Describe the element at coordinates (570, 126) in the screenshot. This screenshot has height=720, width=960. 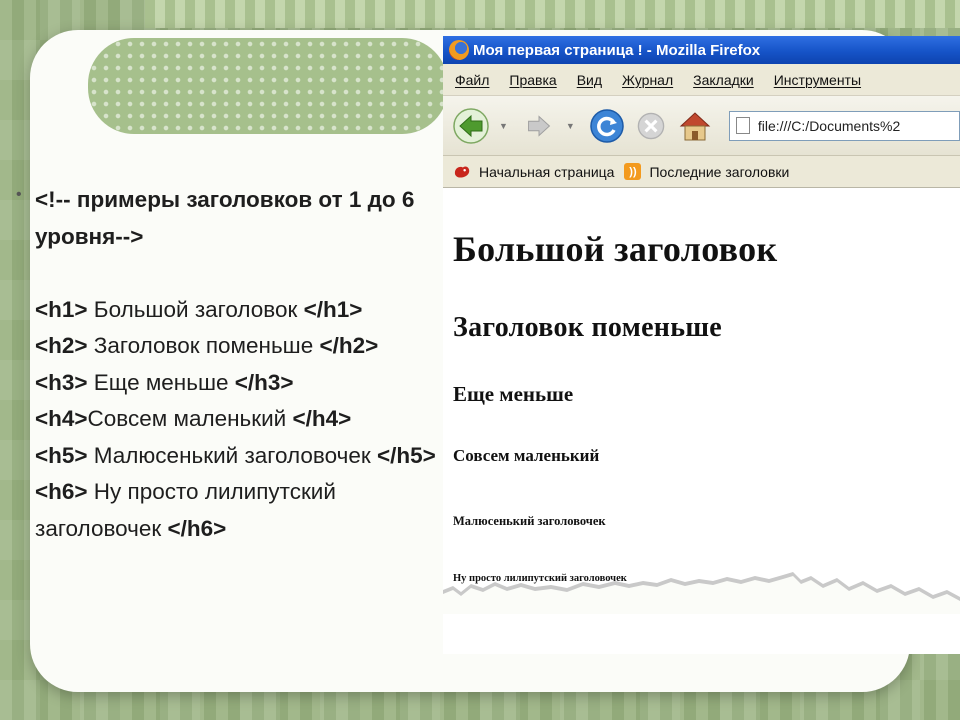
I see `forward-dropdown-icon: ▼` at that location.